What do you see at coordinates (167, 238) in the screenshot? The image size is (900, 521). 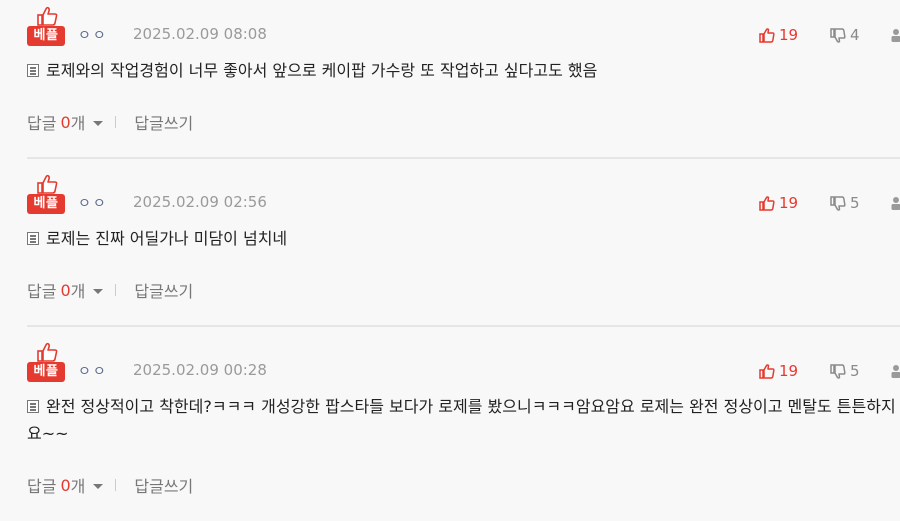 I see `comment-text: 로제는 진짜 어딜가나 미담이 넘치네` at bounding box center [167, 238].